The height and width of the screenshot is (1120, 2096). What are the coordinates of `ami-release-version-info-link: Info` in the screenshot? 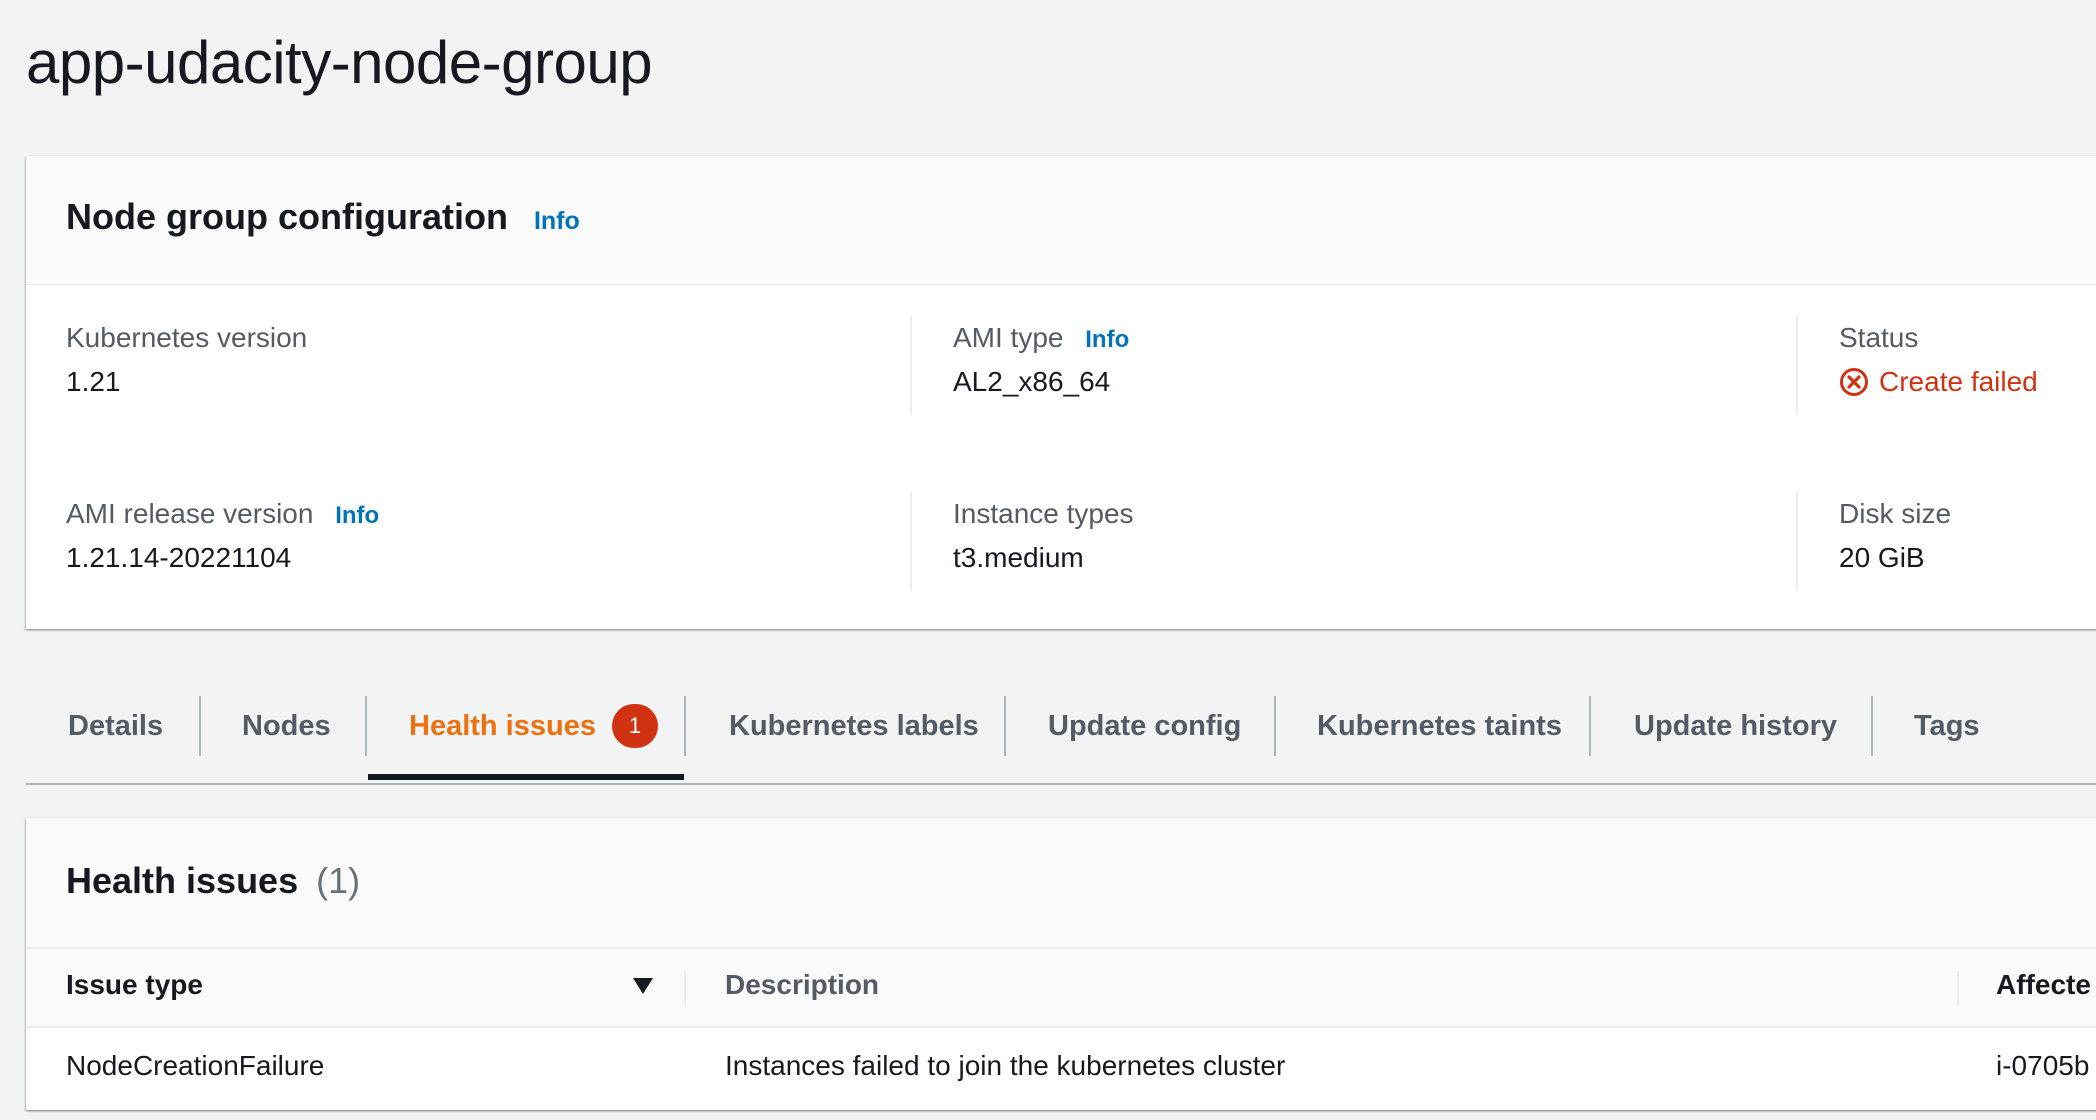 It's located at (357, 515).